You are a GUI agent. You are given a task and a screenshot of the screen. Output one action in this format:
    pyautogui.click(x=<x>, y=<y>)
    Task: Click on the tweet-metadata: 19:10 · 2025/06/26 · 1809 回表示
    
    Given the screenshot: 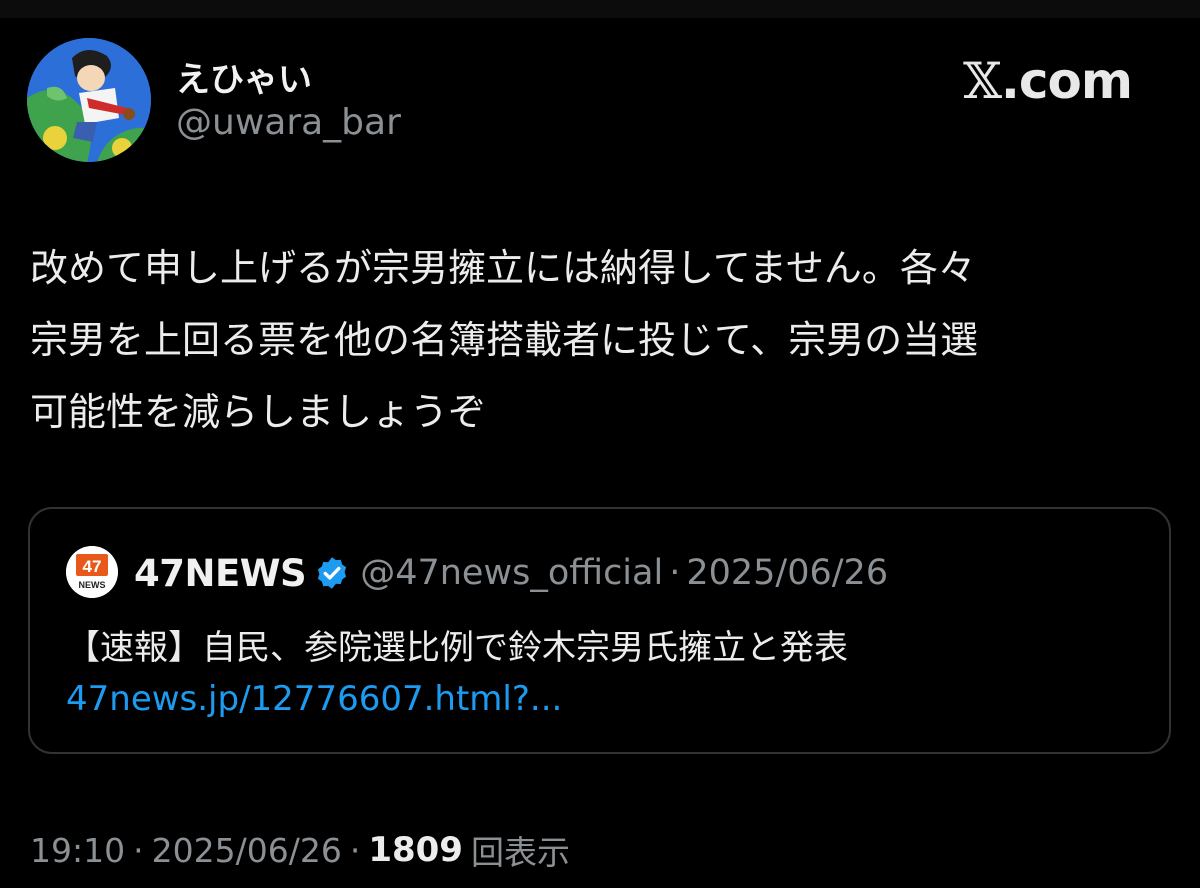 What is the action you would take?
    pyautogui.click(x=300, y=850)
    